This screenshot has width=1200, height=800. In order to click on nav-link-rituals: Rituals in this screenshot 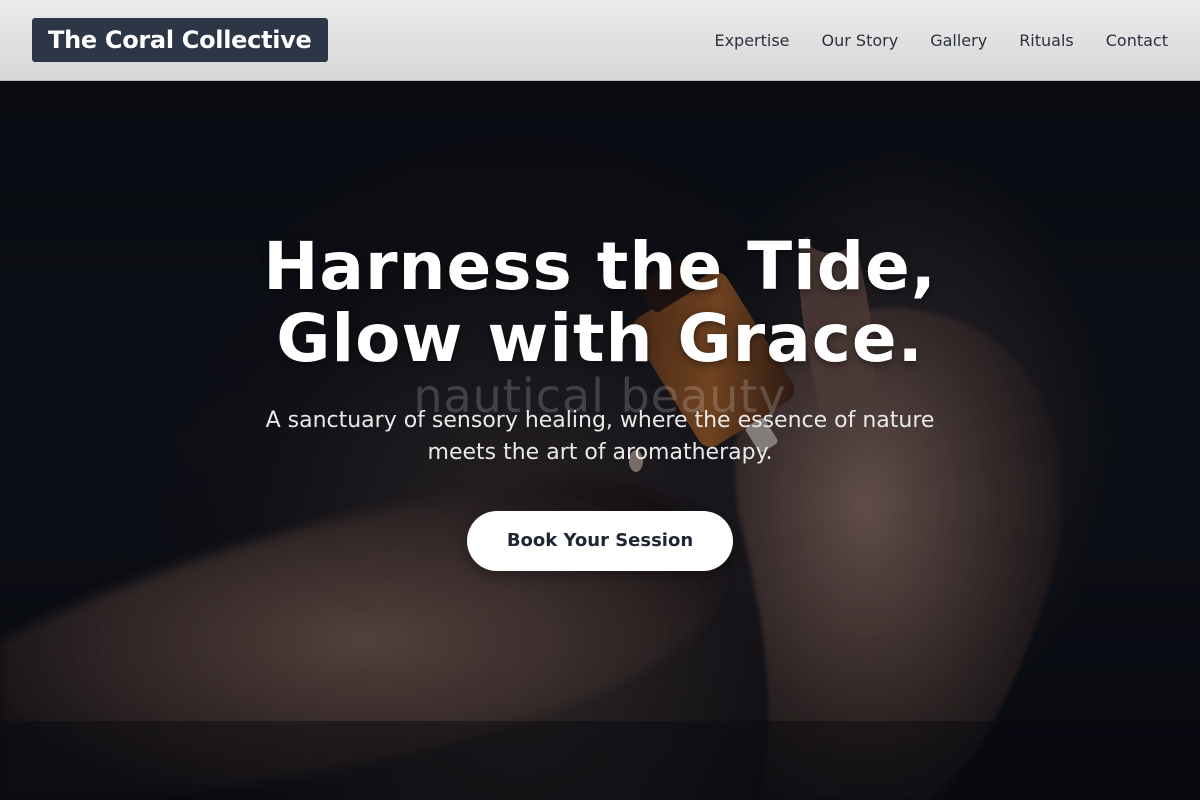, I will do `click(1046, 40)`.